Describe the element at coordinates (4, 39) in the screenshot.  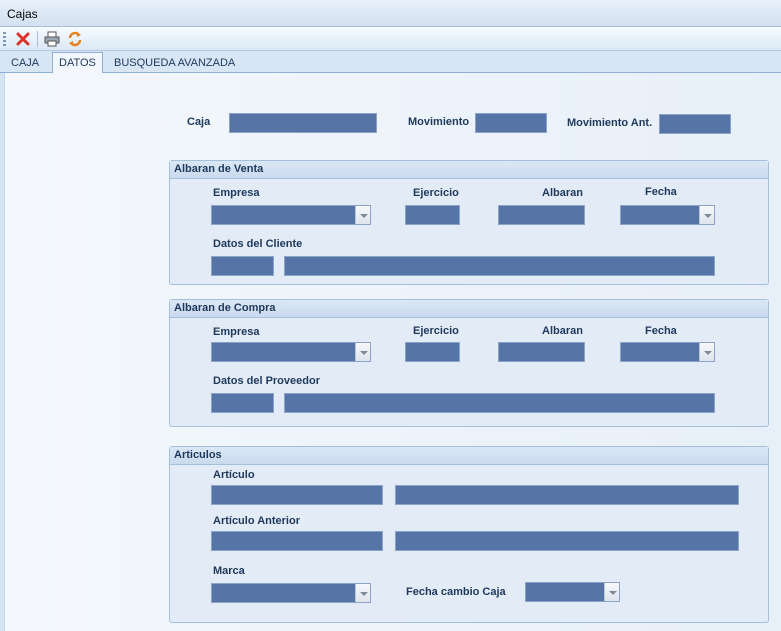
I see `toolbar-grip-icon` at that location.